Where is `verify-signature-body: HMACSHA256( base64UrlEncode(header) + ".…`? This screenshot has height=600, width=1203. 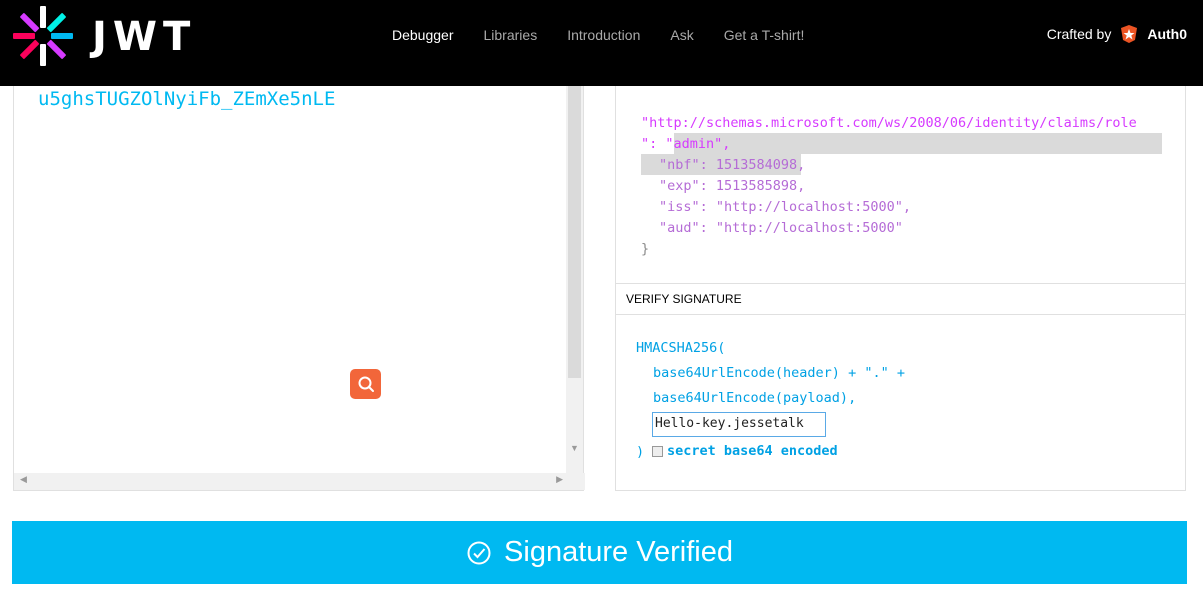 verify-signature-body: HMACSHA256( base64UrlEncode(header) + ".… is located at coordinates (900, 403).